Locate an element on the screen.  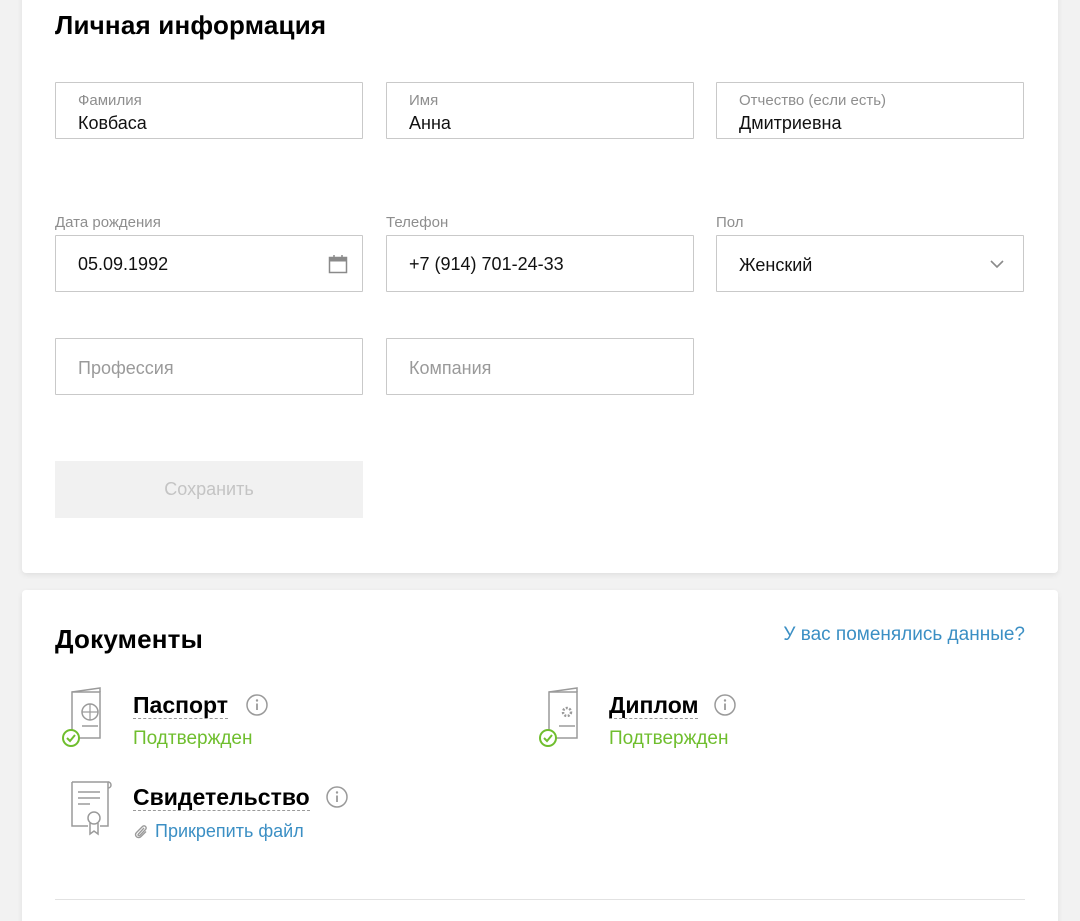
calendar-icon is located at coordinates (338, 264).